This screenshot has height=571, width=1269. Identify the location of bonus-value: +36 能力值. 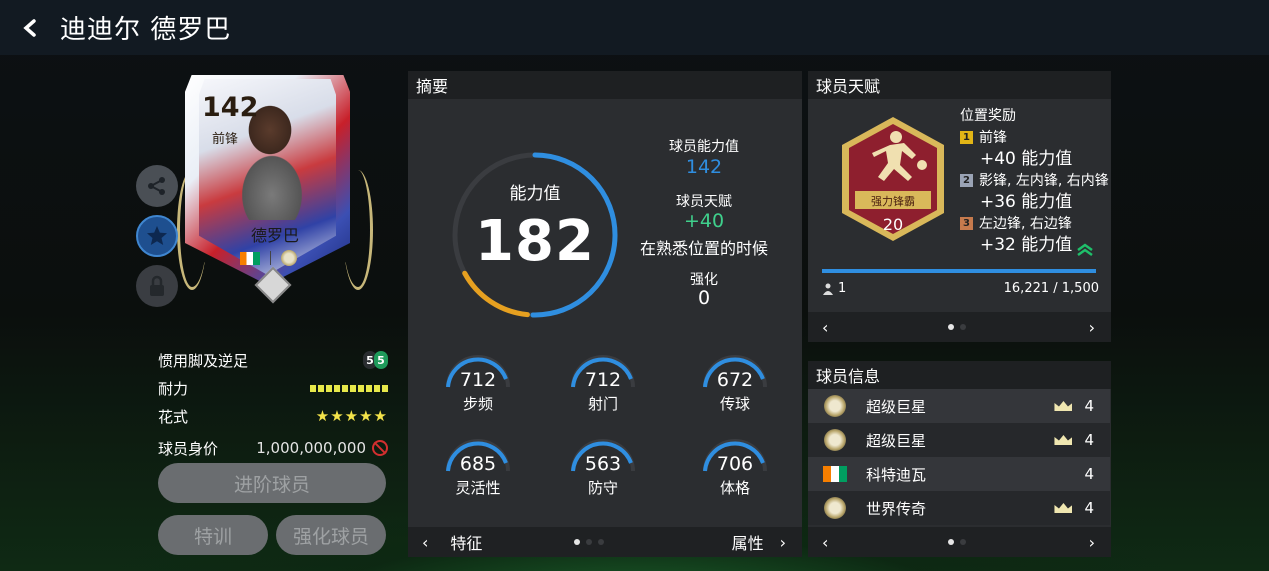
(1026, 202).